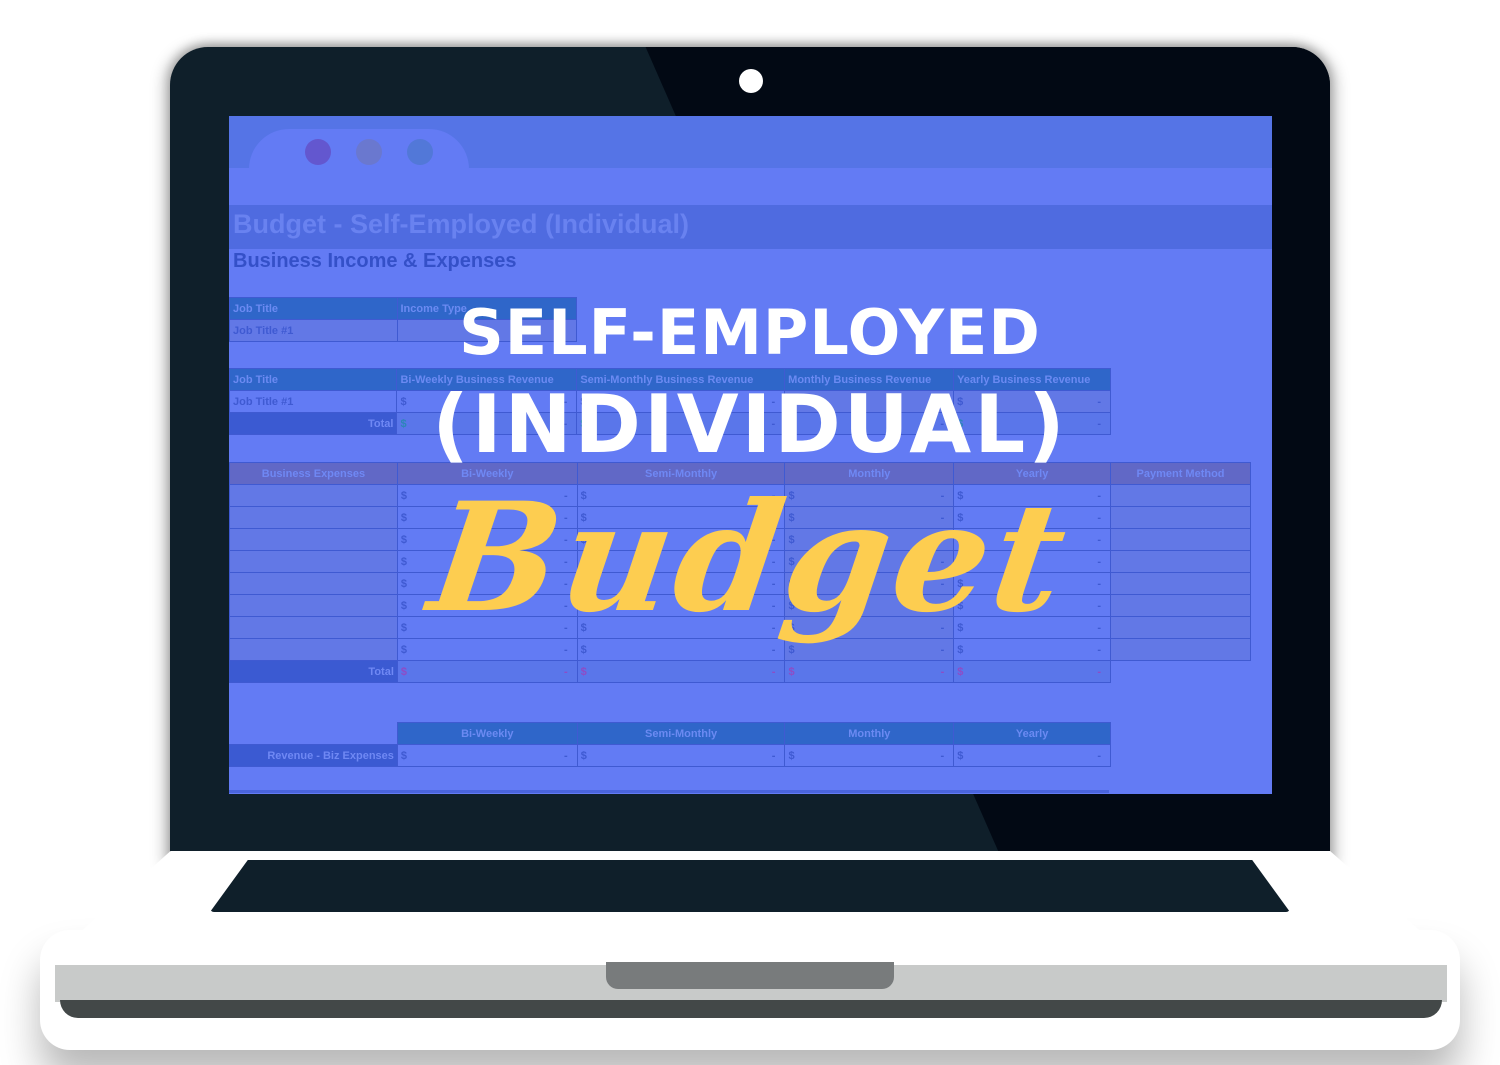 The width and height of the screenshot is (1500, 1065). Describe the element at coordinates (750, 142) in the screenshot. I see `browser-titlebar` at that location.